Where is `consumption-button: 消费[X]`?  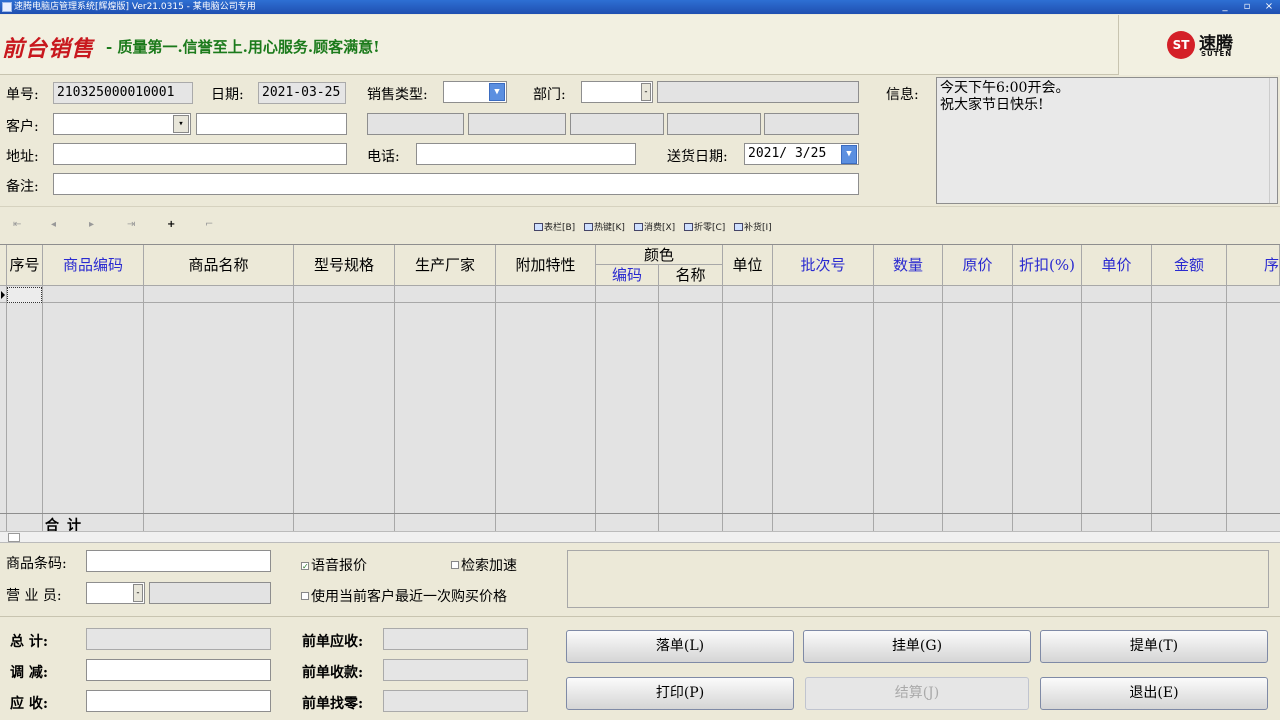
consumption-button: 消费[X] is located at coordinates (654, 226).